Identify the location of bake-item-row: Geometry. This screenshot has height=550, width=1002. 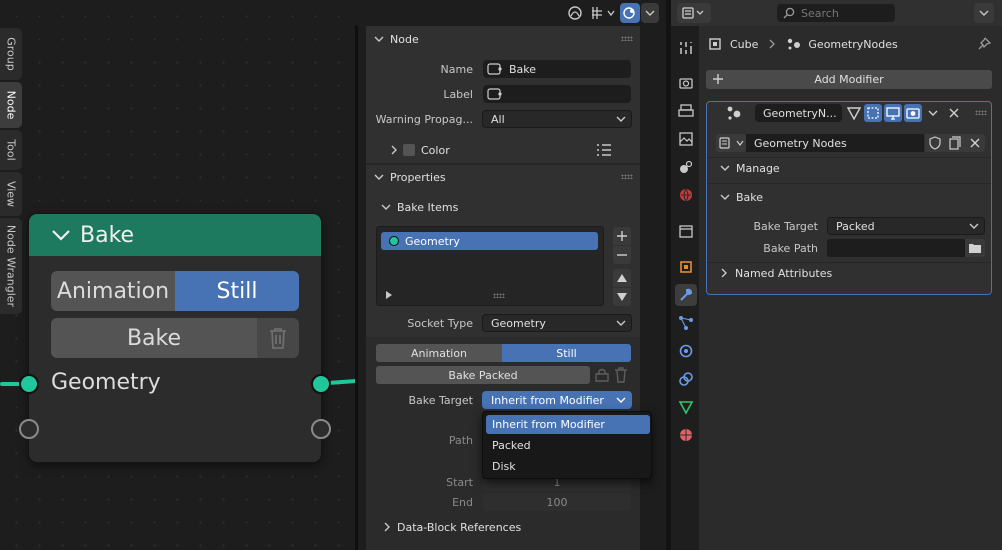
(489, 241).